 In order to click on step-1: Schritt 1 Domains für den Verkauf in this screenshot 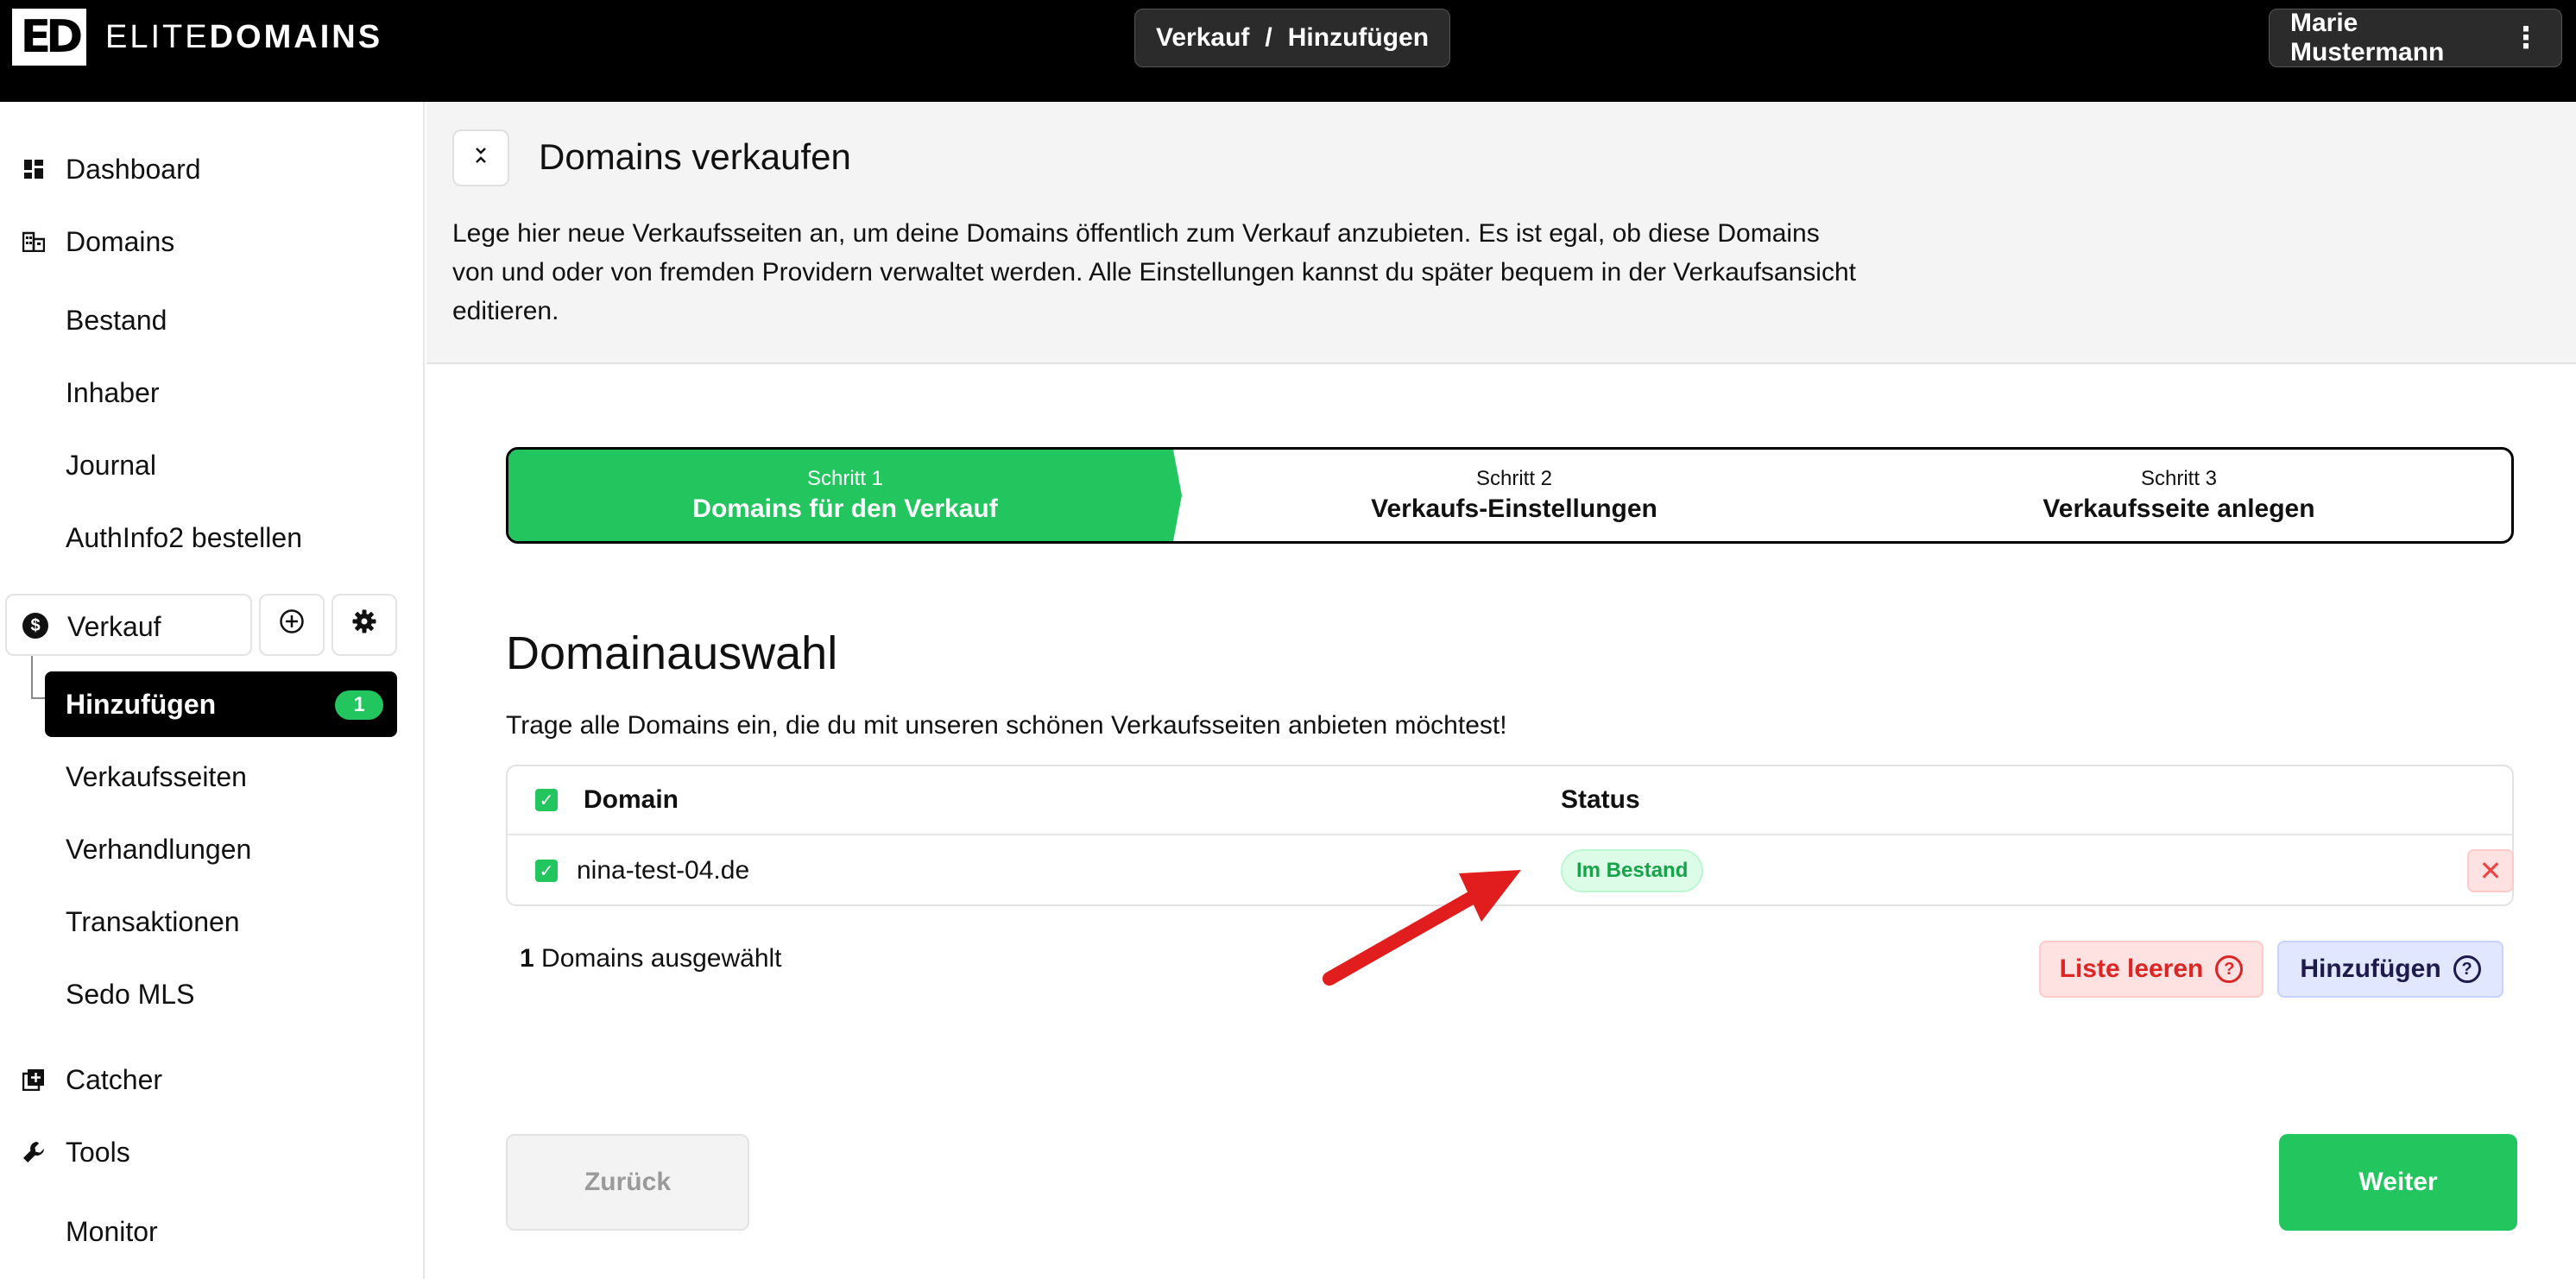, I will do `click(845, 495)`.